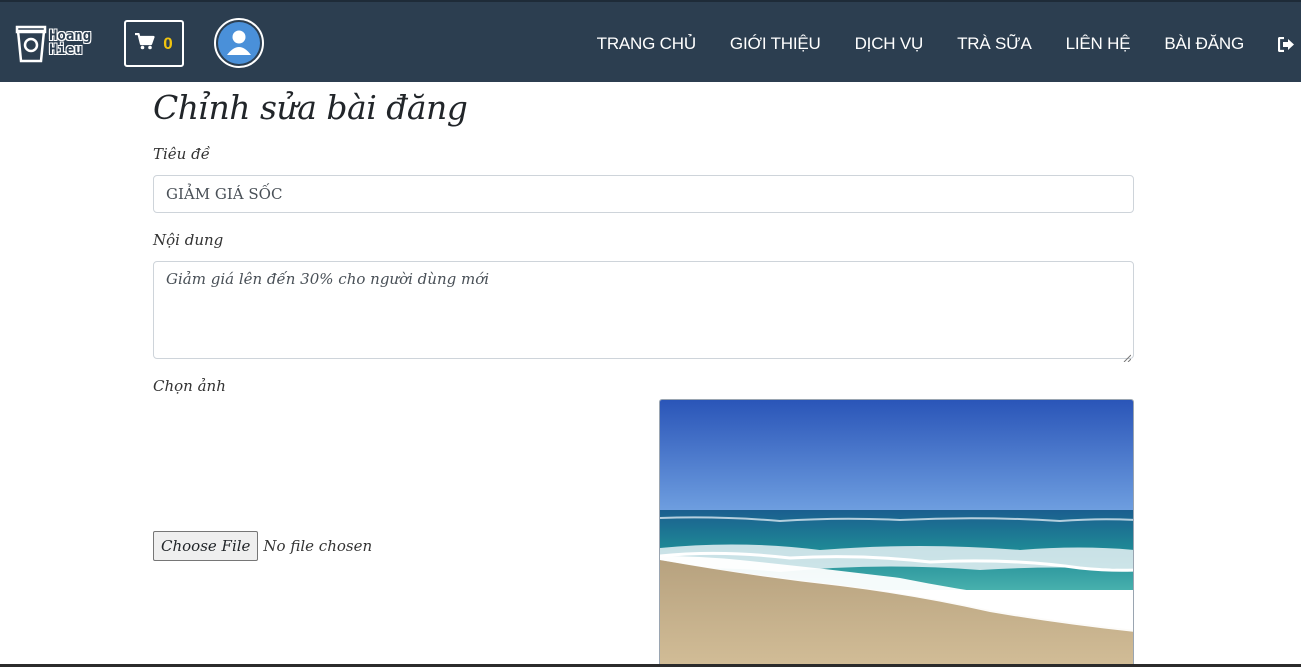  Describe the element at coordinates (31, 44) in the screenshot. I see `cup-logo-icon` at that location.